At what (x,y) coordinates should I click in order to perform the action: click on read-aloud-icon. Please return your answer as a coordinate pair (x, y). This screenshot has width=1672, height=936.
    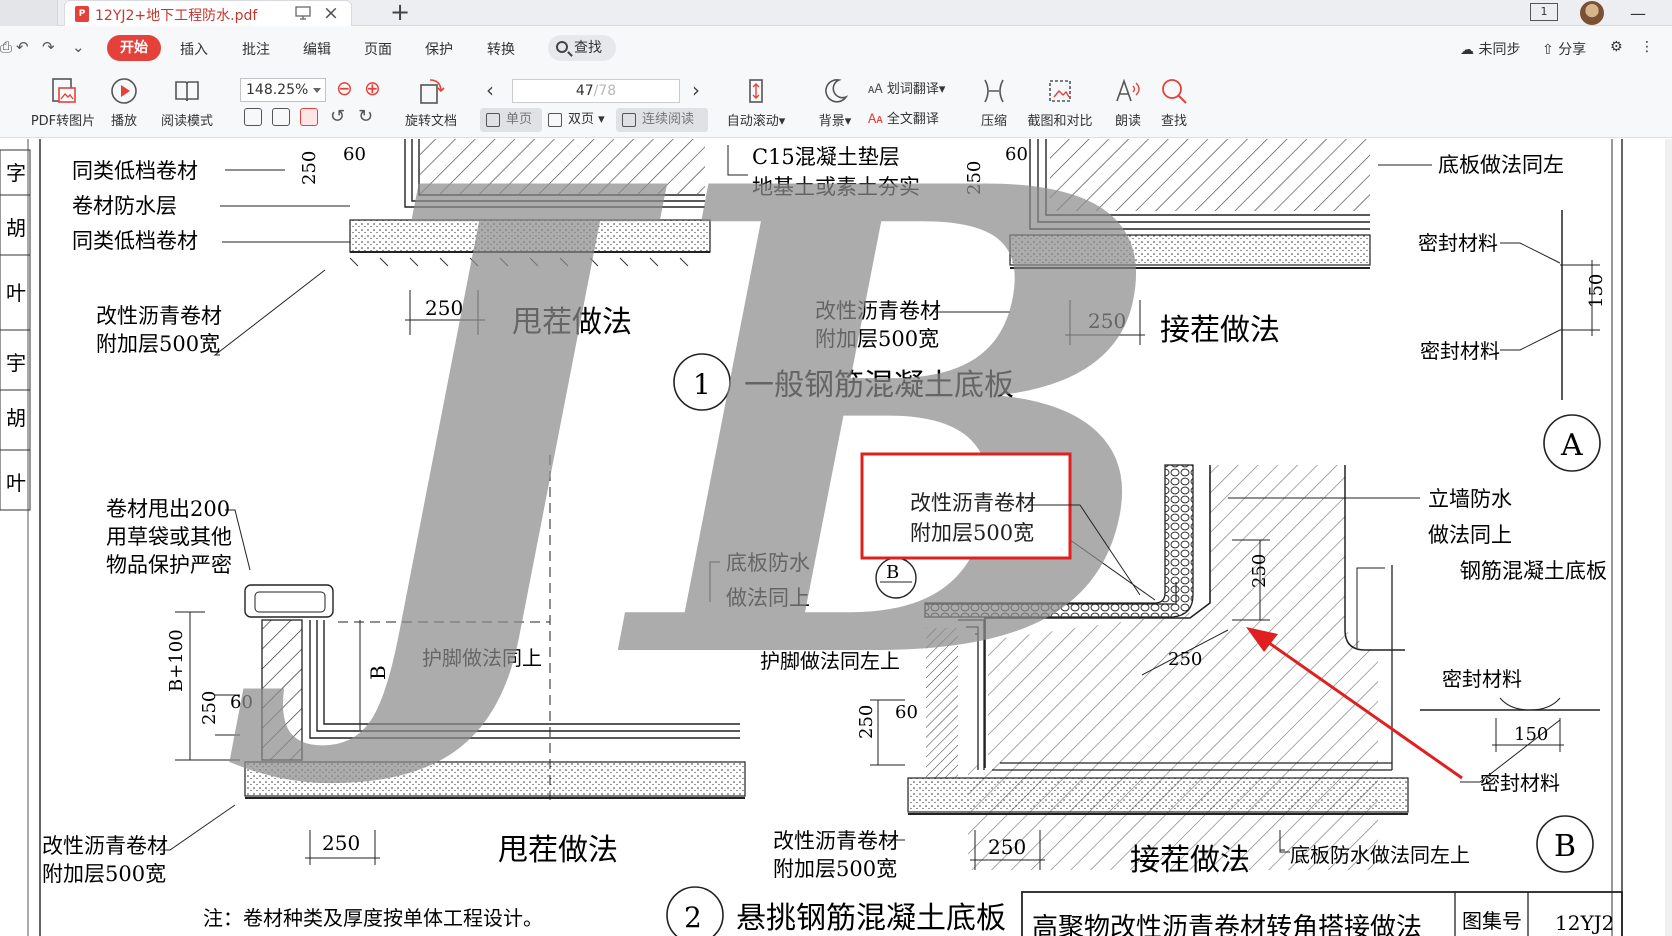
    Looking at the image, I should click on (1128, 90).